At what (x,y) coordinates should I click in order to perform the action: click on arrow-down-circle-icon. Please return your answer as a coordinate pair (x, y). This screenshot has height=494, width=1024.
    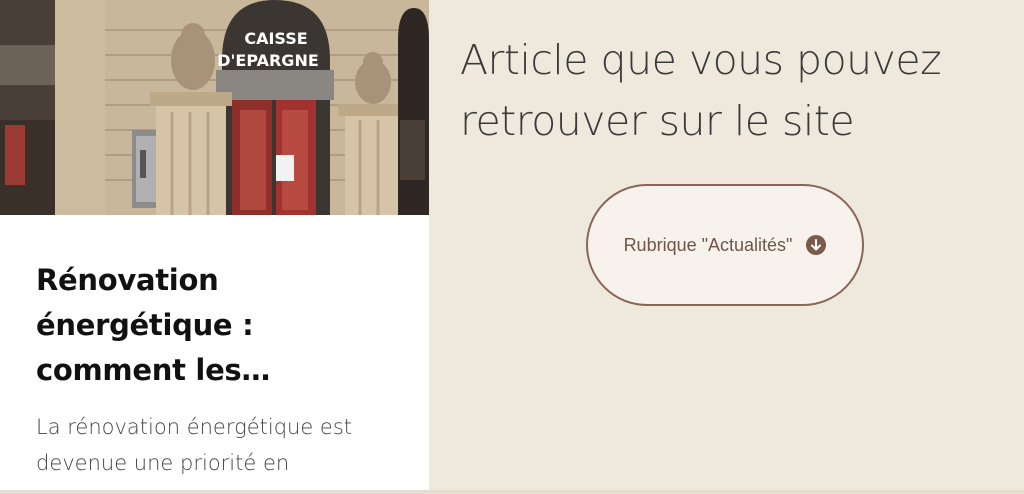
    Looking at the image, I should click on (816, 245).